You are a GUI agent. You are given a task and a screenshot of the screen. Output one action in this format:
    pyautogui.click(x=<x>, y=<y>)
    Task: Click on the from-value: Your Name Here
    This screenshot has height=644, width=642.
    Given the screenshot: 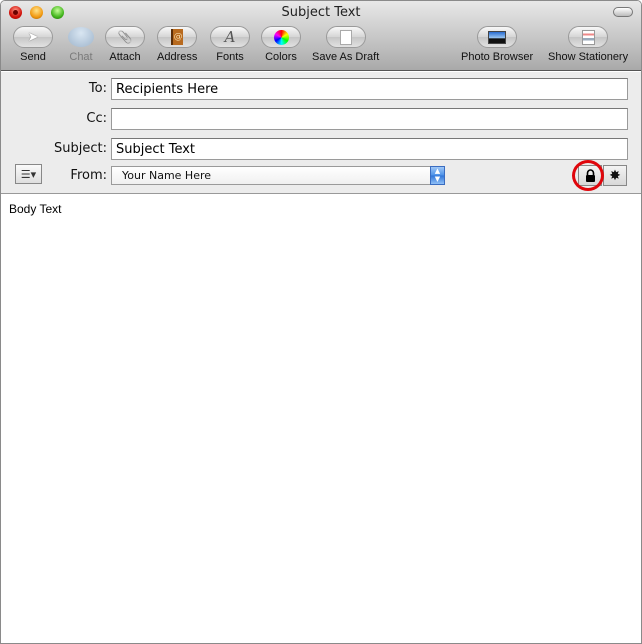 What is the action you would take?
    pyautogui.click(x=167, y=175)
    